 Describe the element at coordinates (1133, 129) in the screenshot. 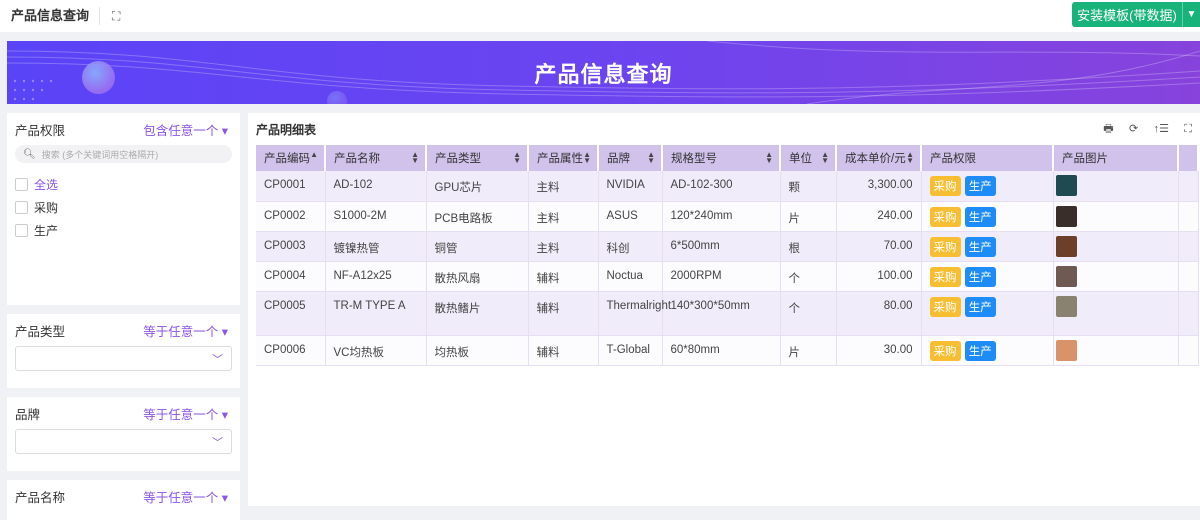

I see `refresh-icon: ⟳` at that location.